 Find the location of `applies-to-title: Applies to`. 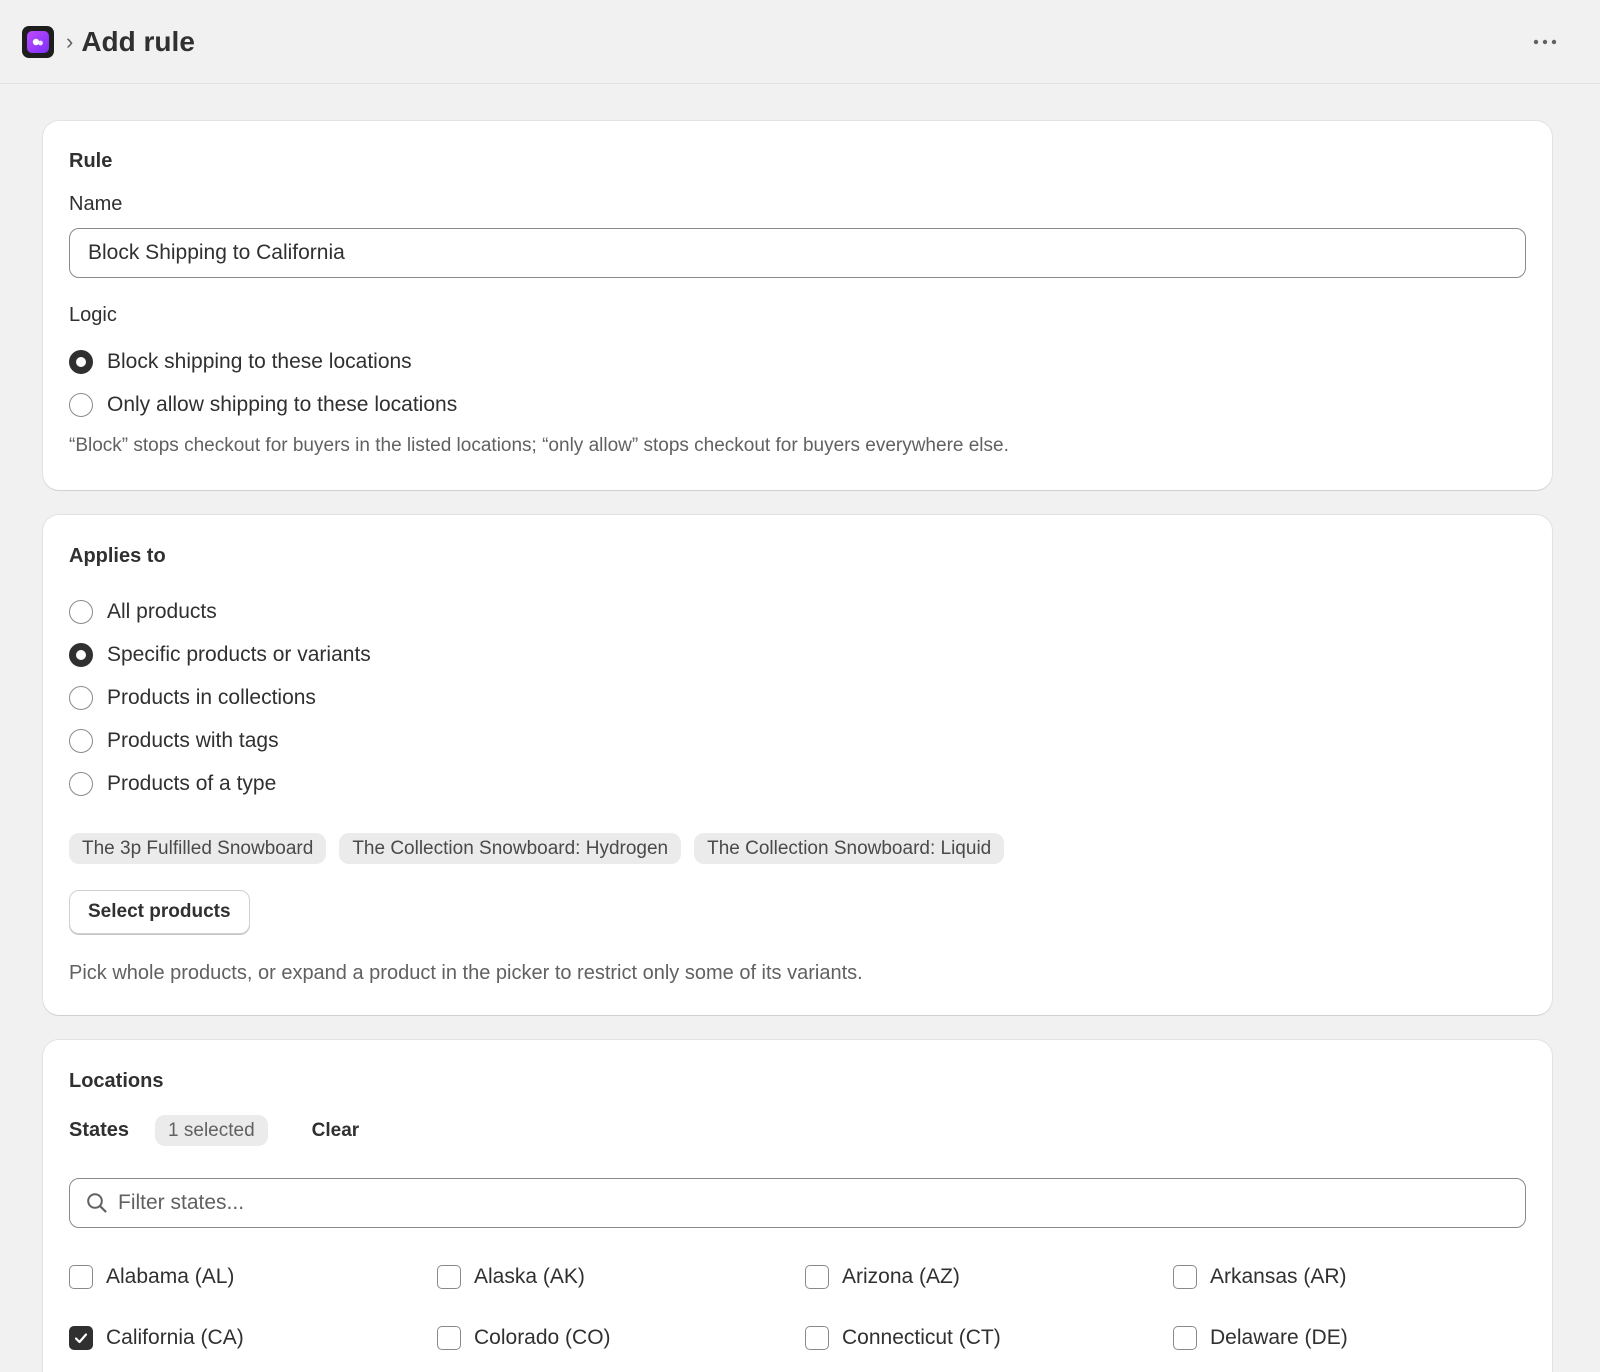

applies-to-title: Applies to is located at coordinates (117, 556).